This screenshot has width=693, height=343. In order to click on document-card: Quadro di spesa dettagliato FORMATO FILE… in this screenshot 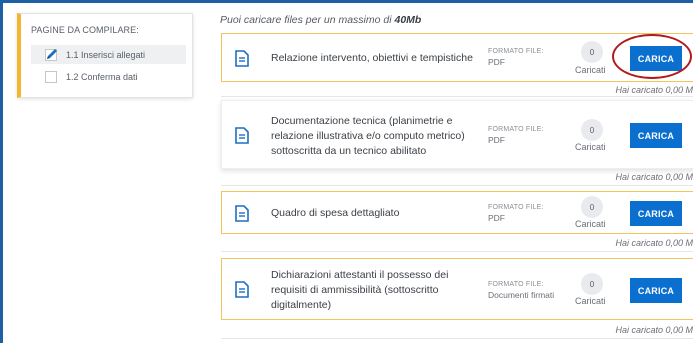, I will do `click(457, 212)`.